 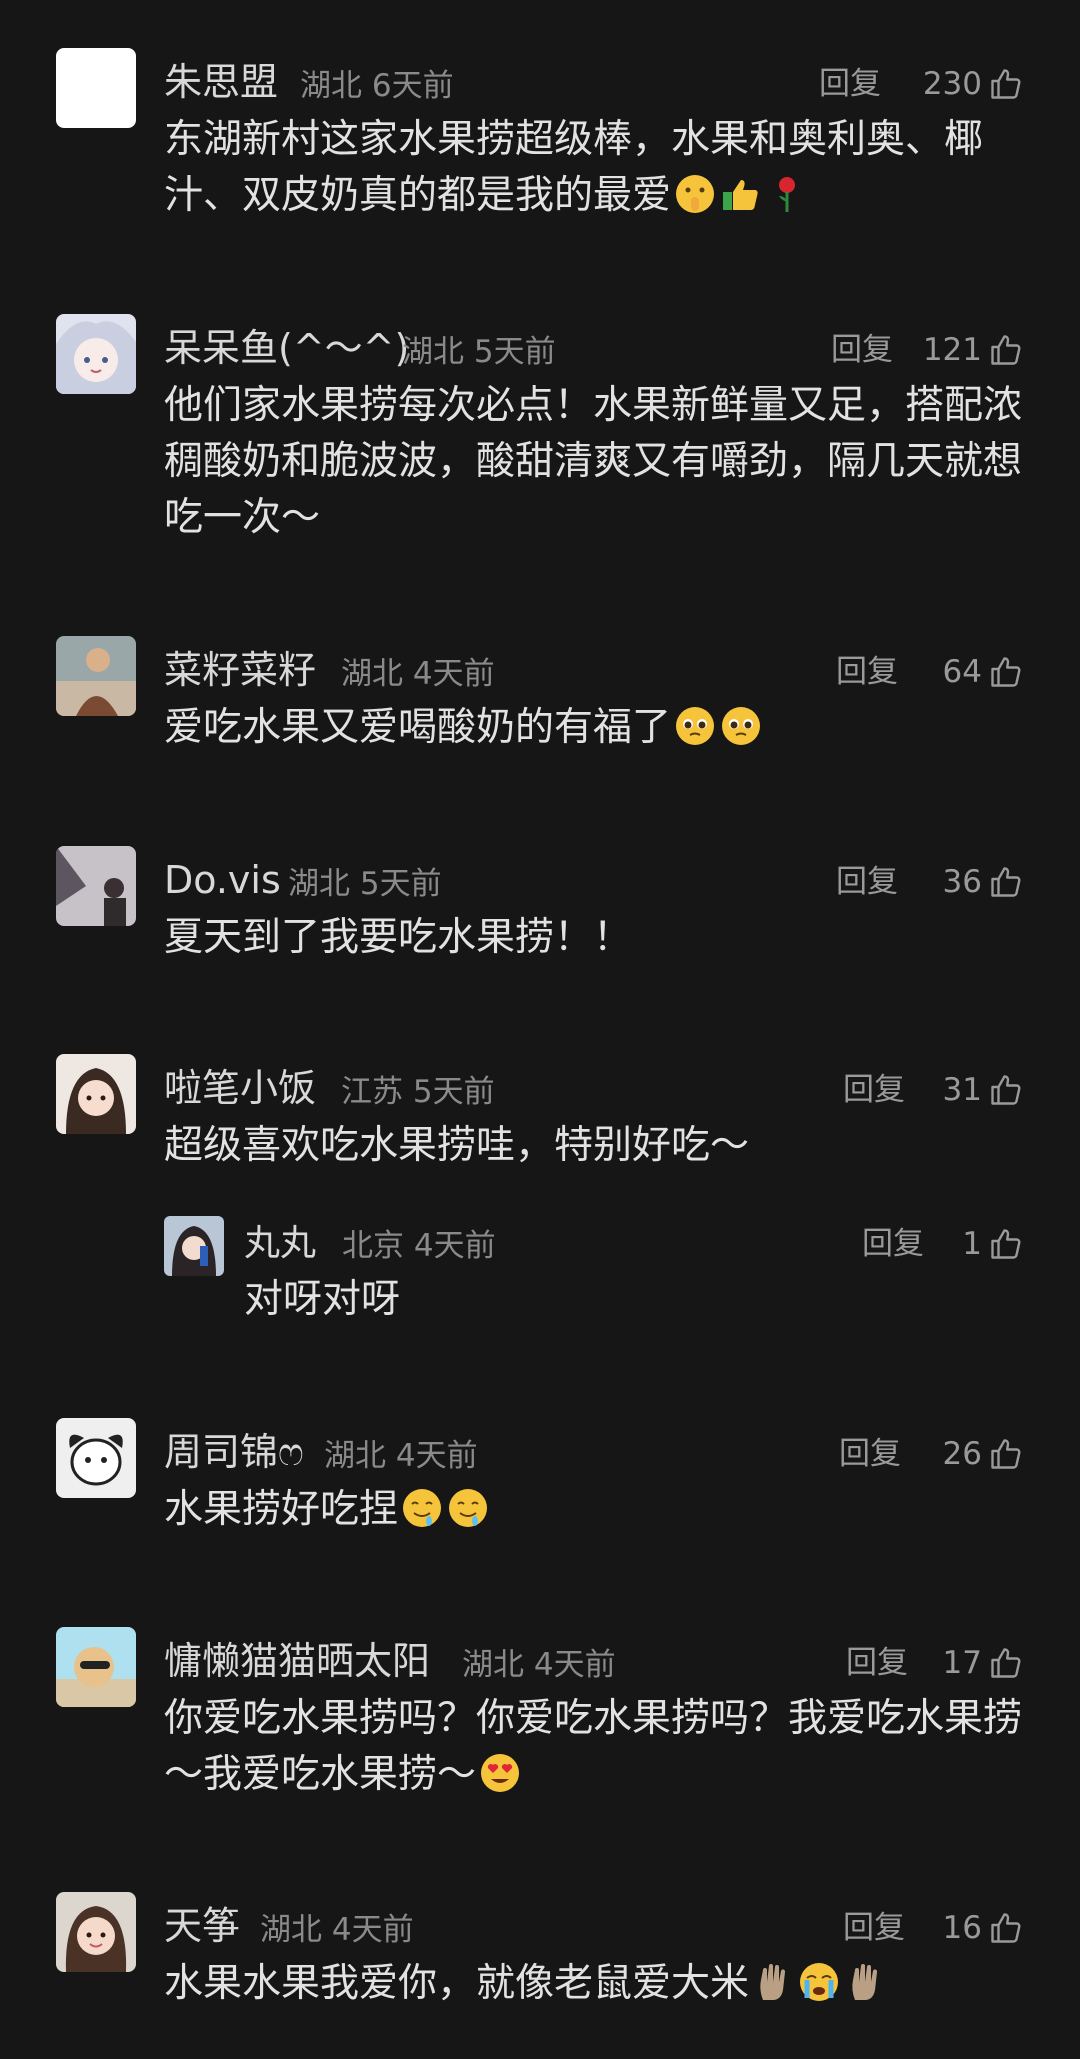 I want to click on comment-text: 超级喜欢吃水果捞哇，特别好吃～, so click(x=594, y=1146).